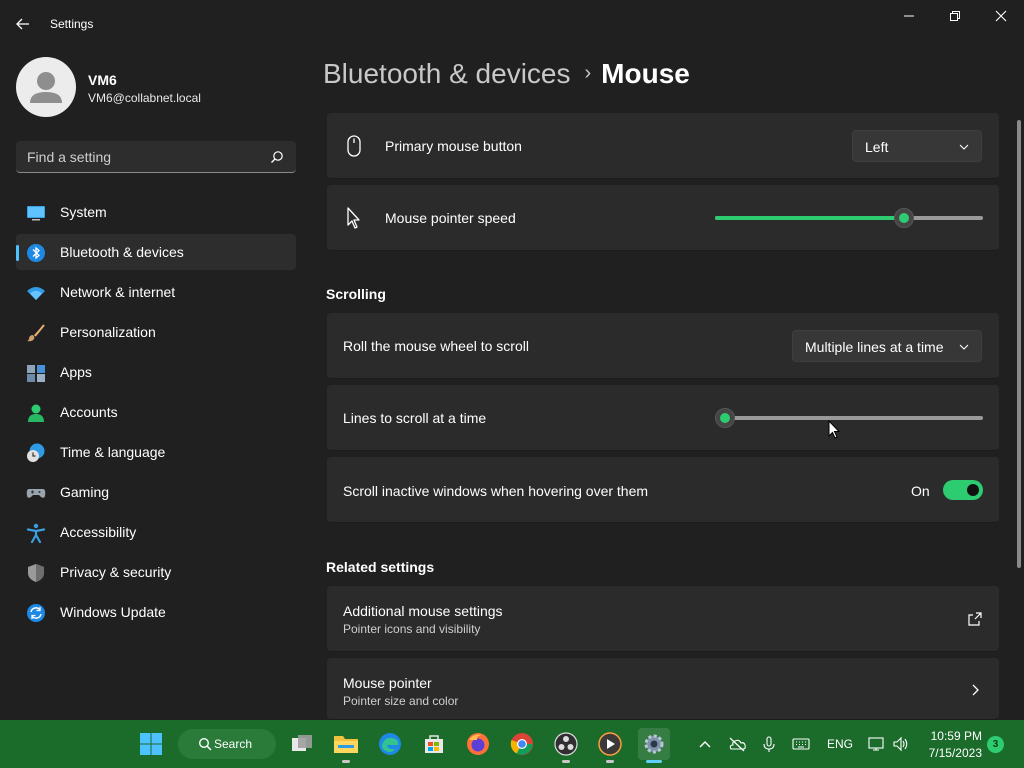 Image resolution: width=1024 pixels, height=768 pixels. What do you see at coordinates (36, 373) in the screenshot?
I see `apps-icon` at bounding box center [36, 373].